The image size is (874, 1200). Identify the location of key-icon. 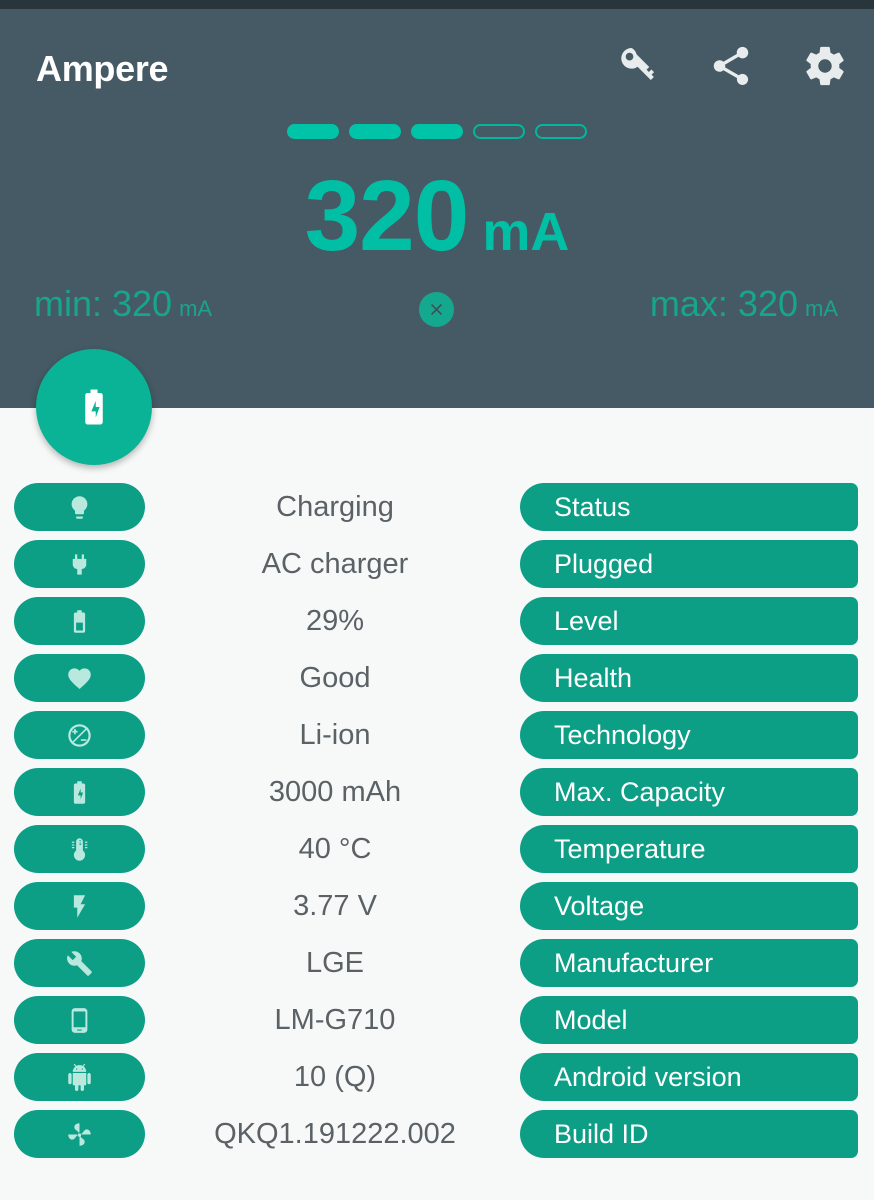
(637, 66).